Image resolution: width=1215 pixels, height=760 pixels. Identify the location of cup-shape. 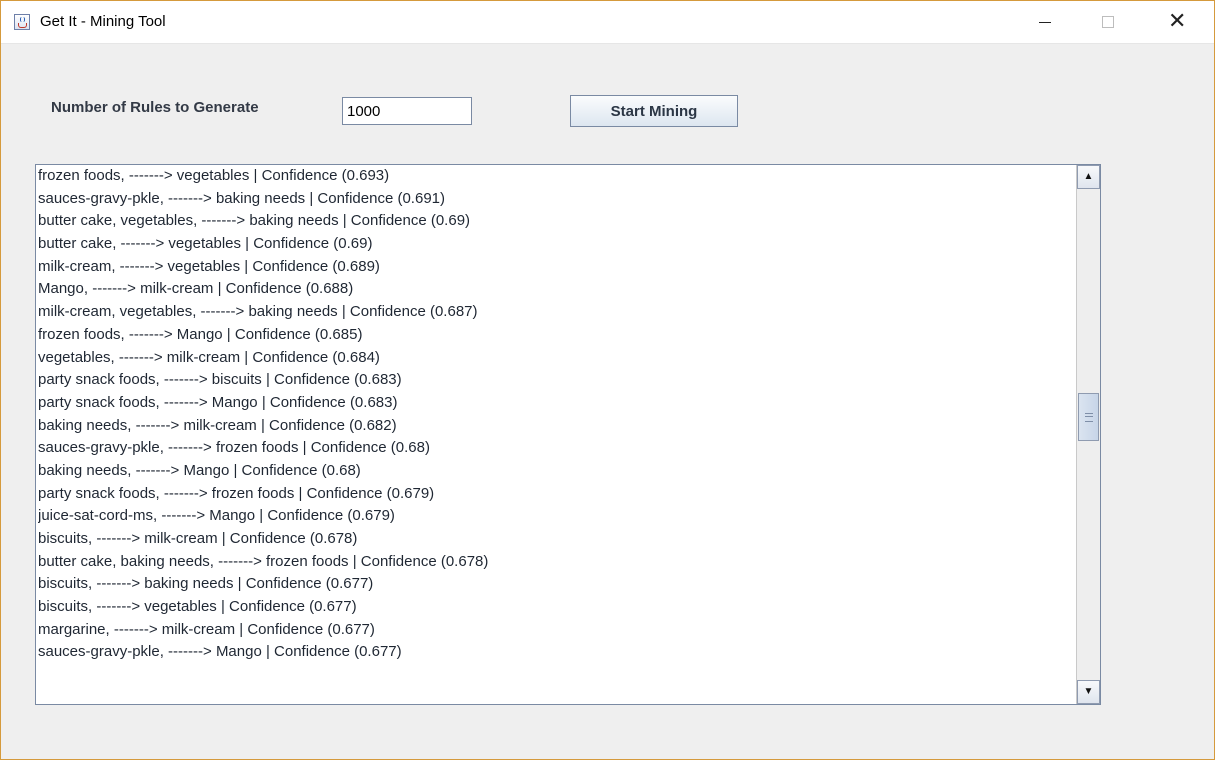
(22, 25).